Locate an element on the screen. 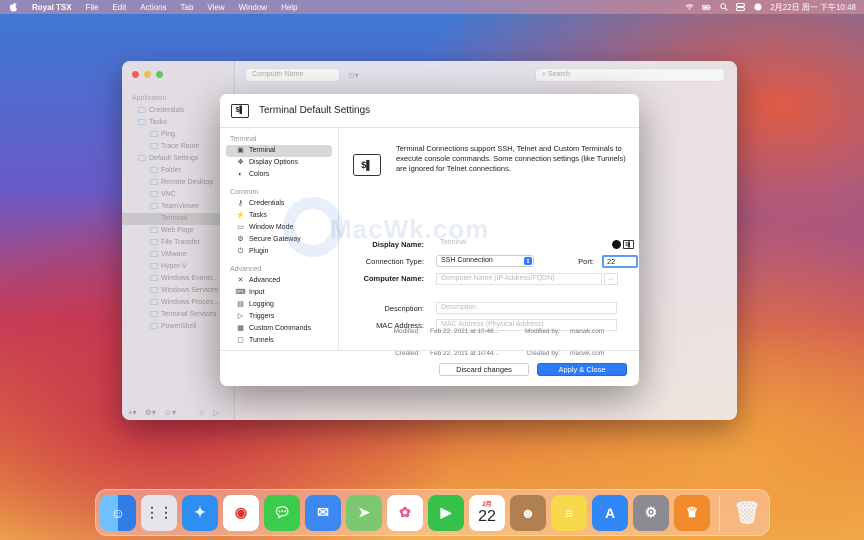 This screenshot has width=864, height=540. chrome-icon: ◉ is located at coordinates (241, 512).